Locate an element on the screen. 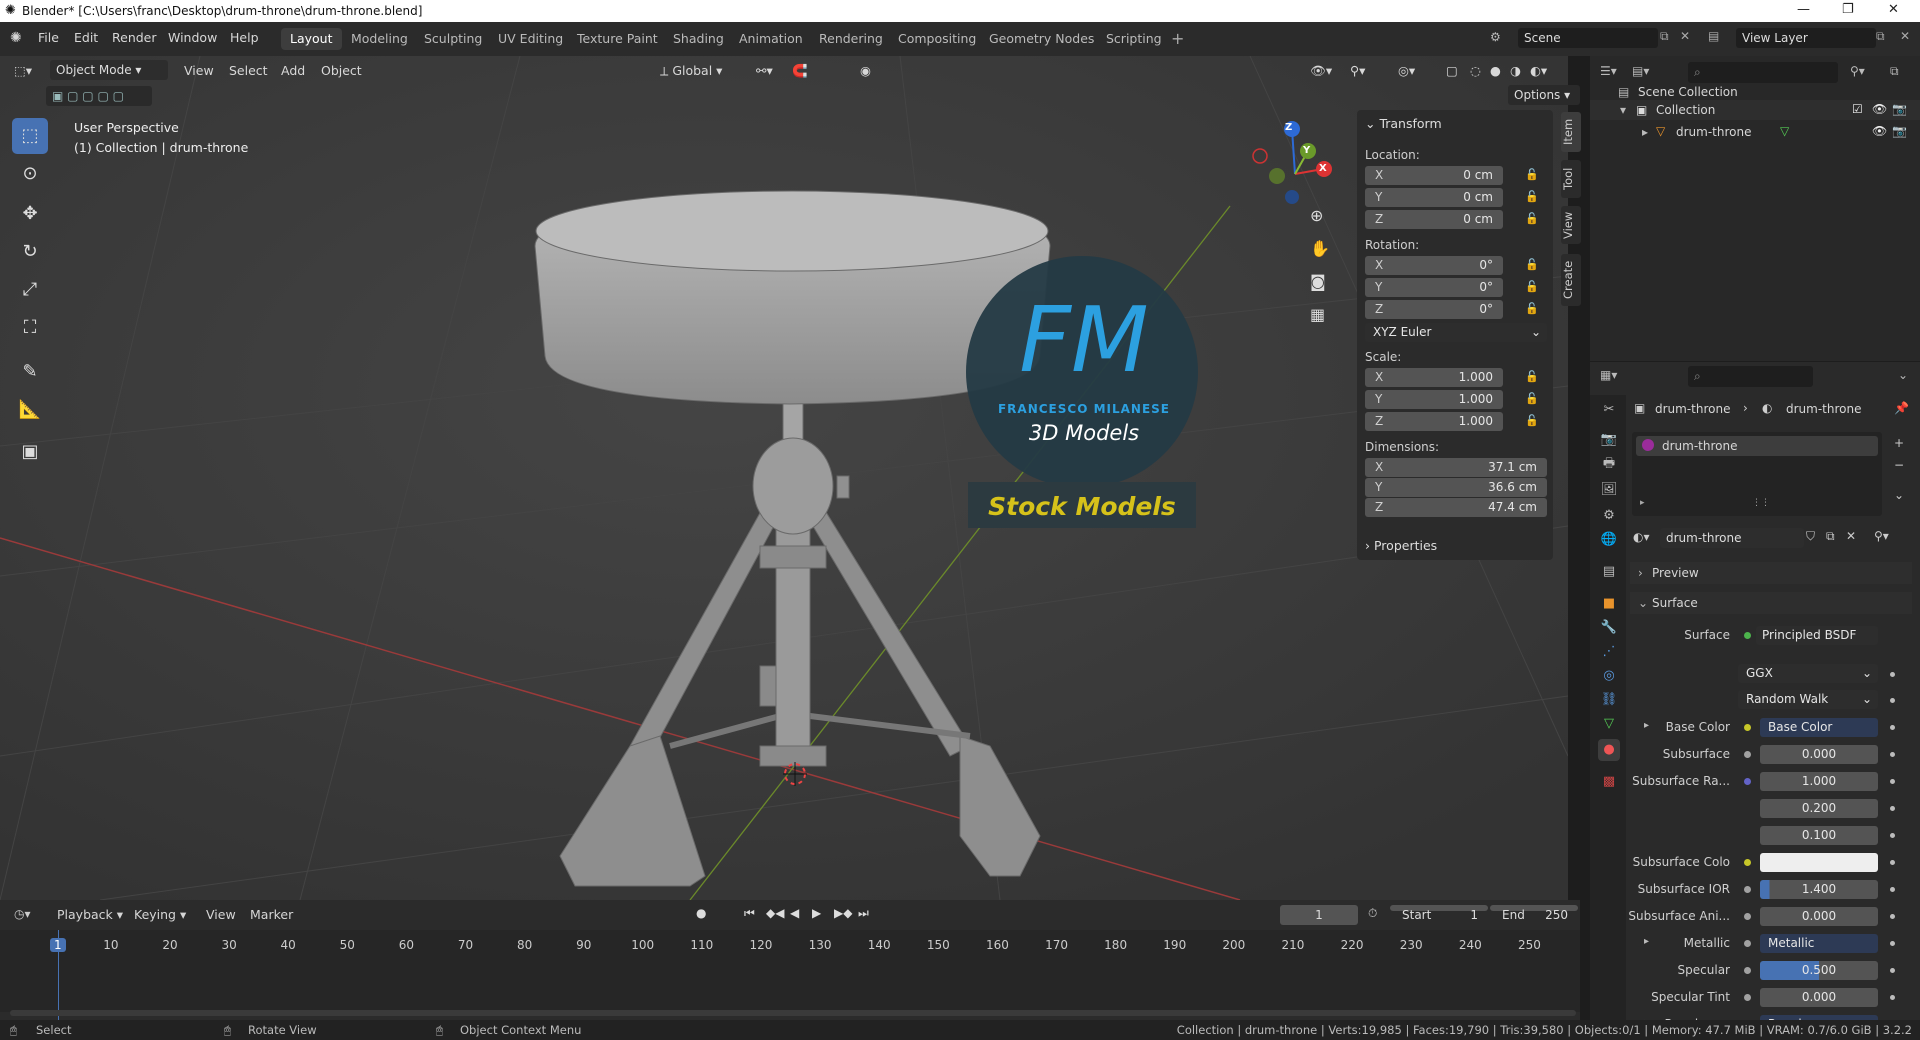 The image size is (1920, 1040). play-icon: ▶ is located at coordinates (816, 913).